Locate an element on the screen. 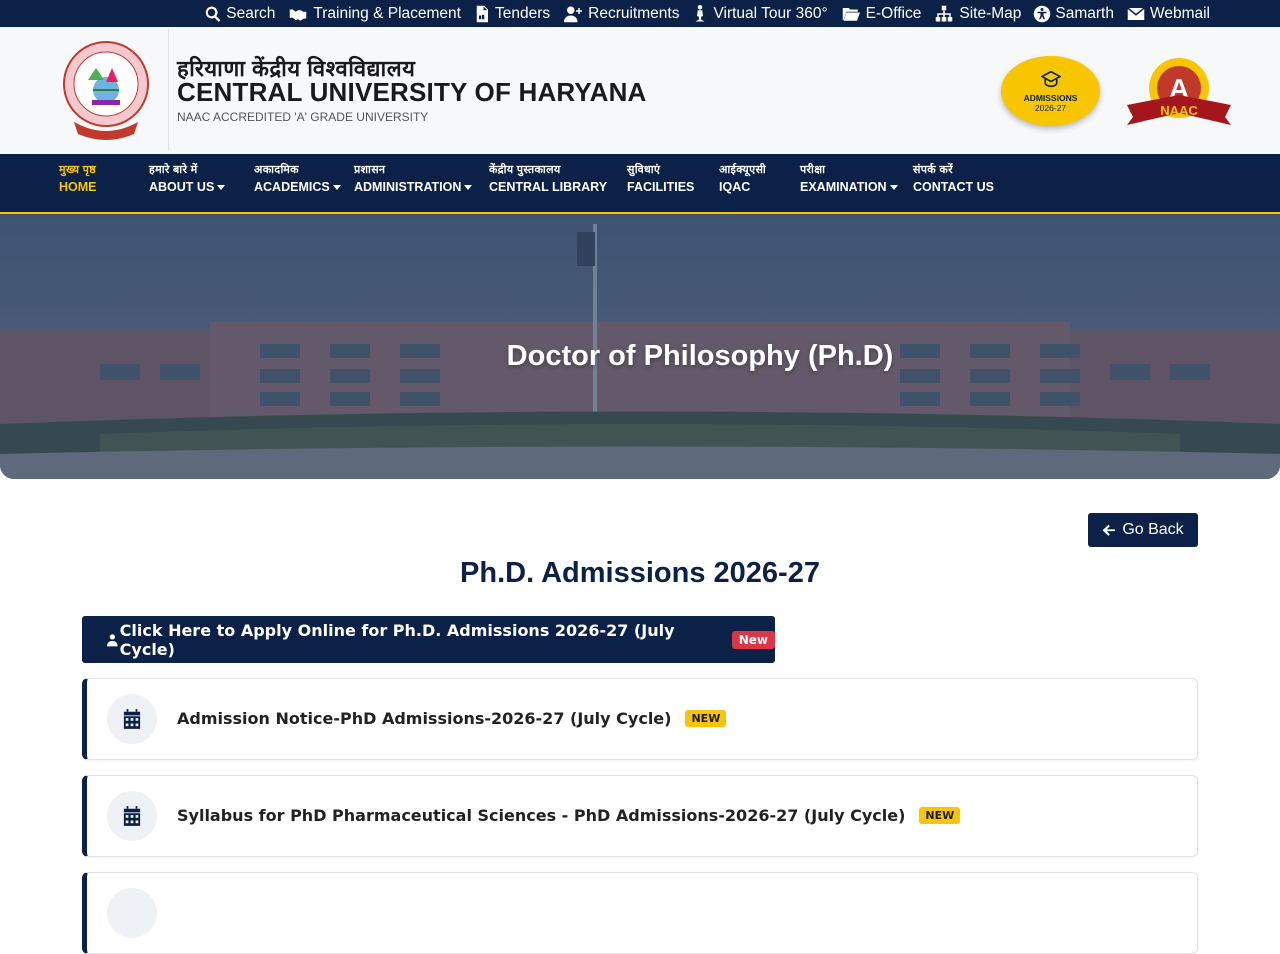 Image resolution: width=1280 pixels, height=954 pixels. admissions-badge-line1: ADMISSIONS is located at coordinates (1050, 98).